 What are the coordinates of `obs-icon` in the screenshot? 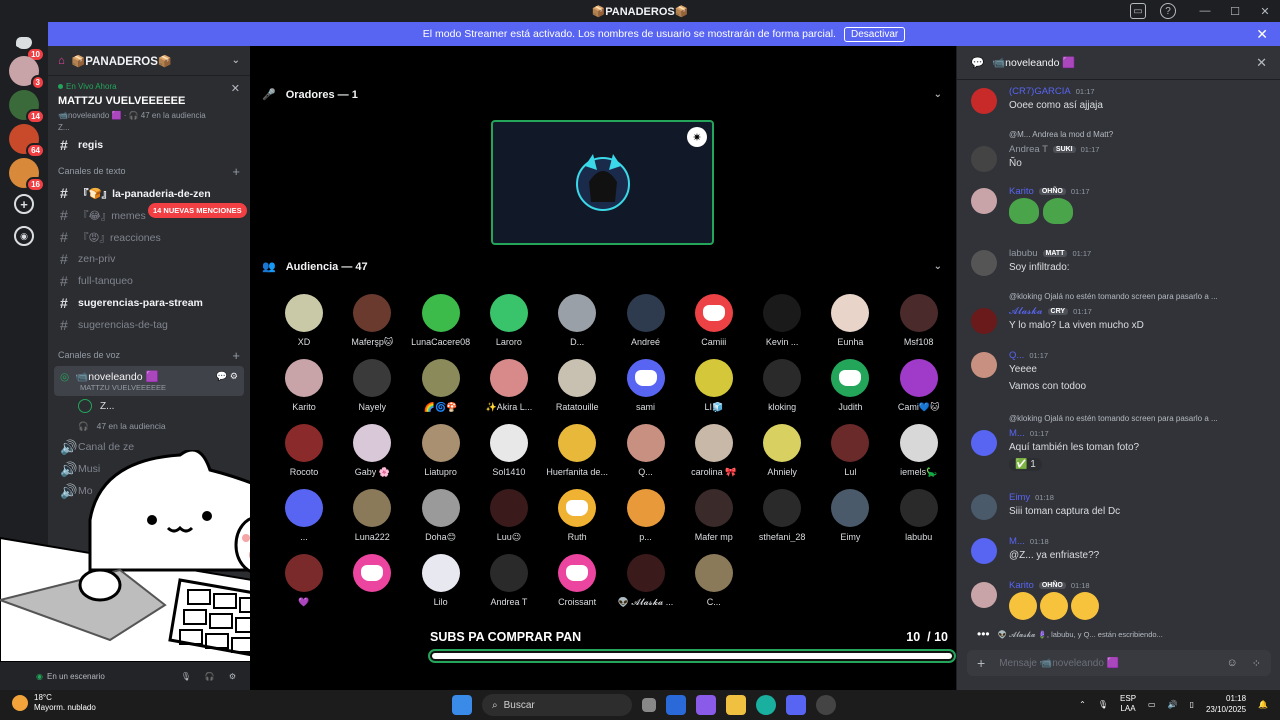 It's located at (826, 705).